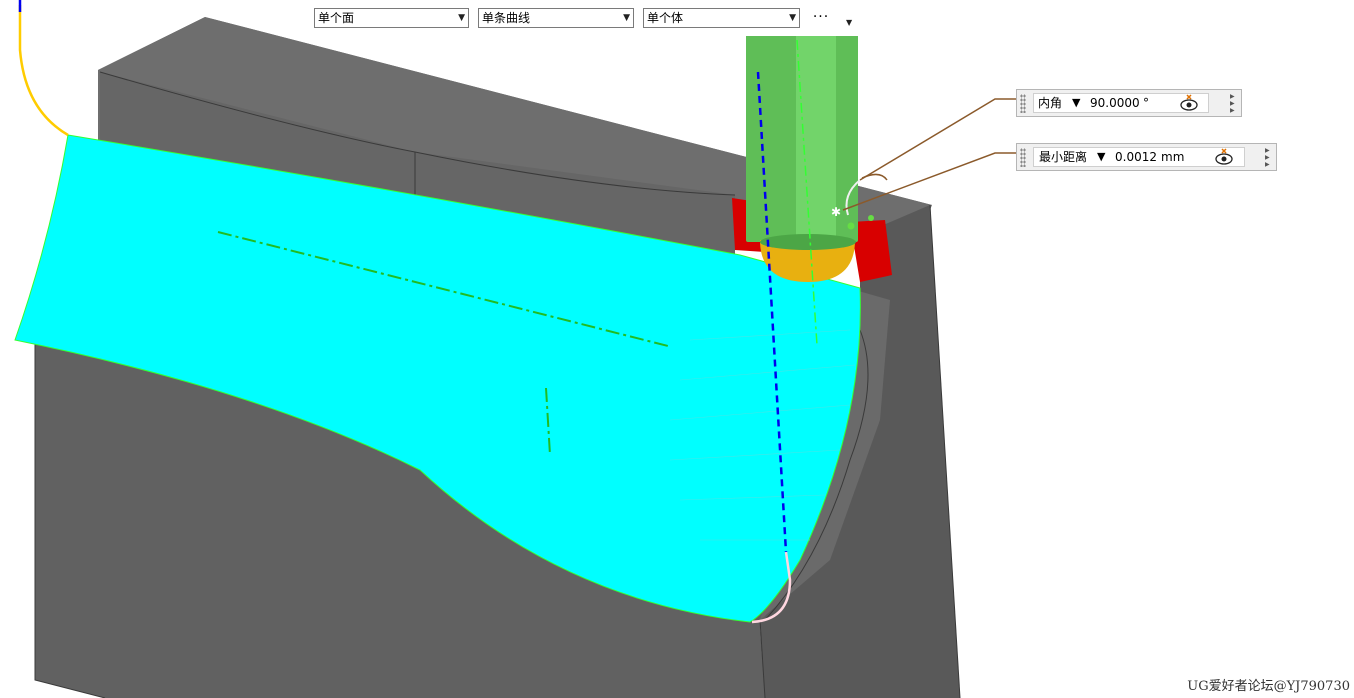 Image resolution: width=1354 pixels, height=698 pixels. I want to click on watermark: UG爱好者论坛@YJ790730, so click(1268, 686).